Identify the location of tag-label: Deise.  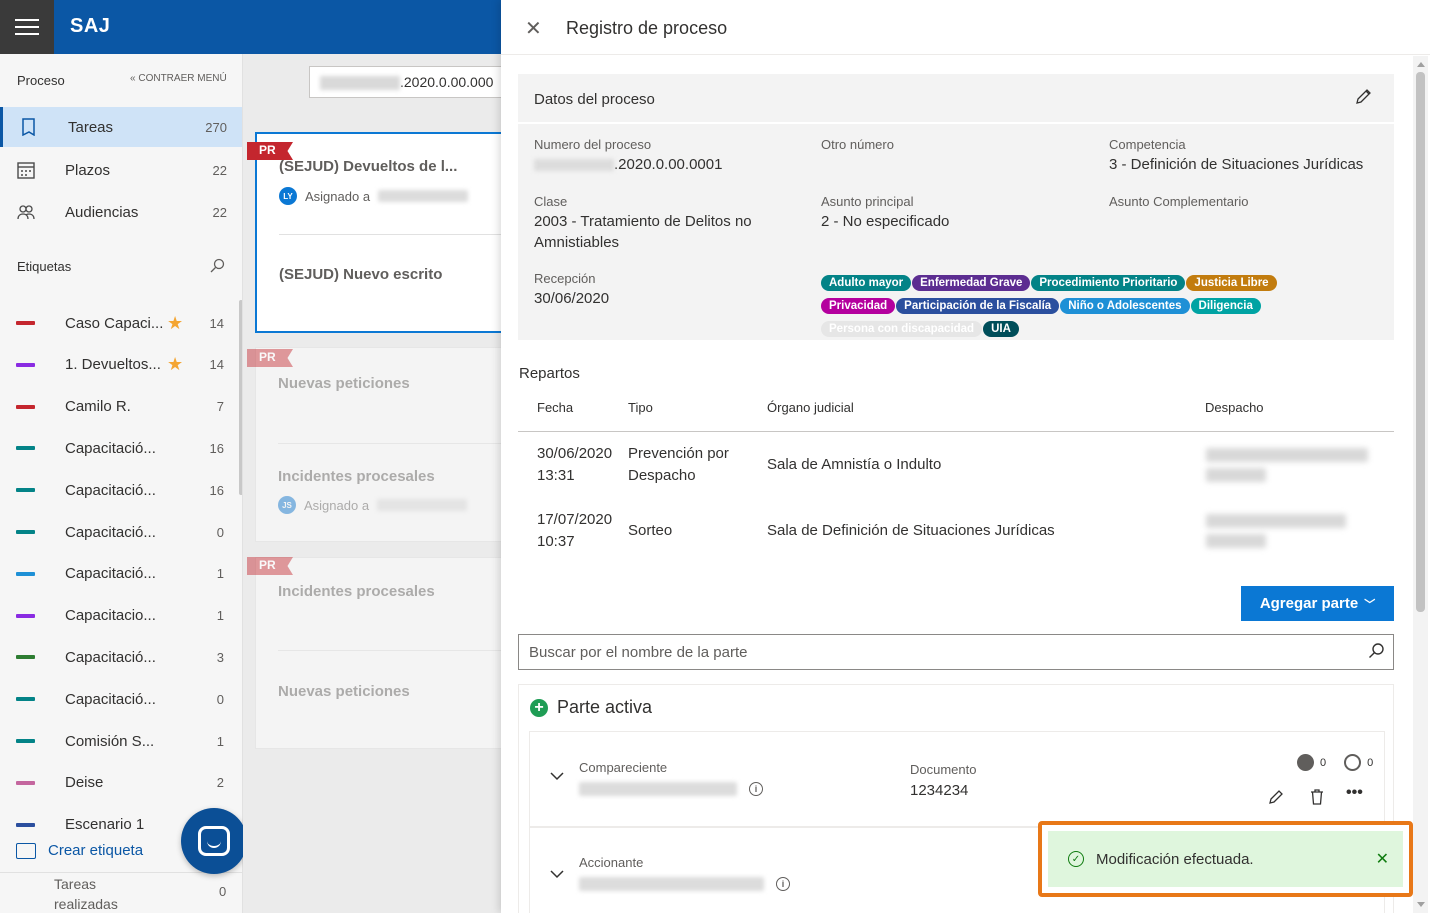
(84, 783).